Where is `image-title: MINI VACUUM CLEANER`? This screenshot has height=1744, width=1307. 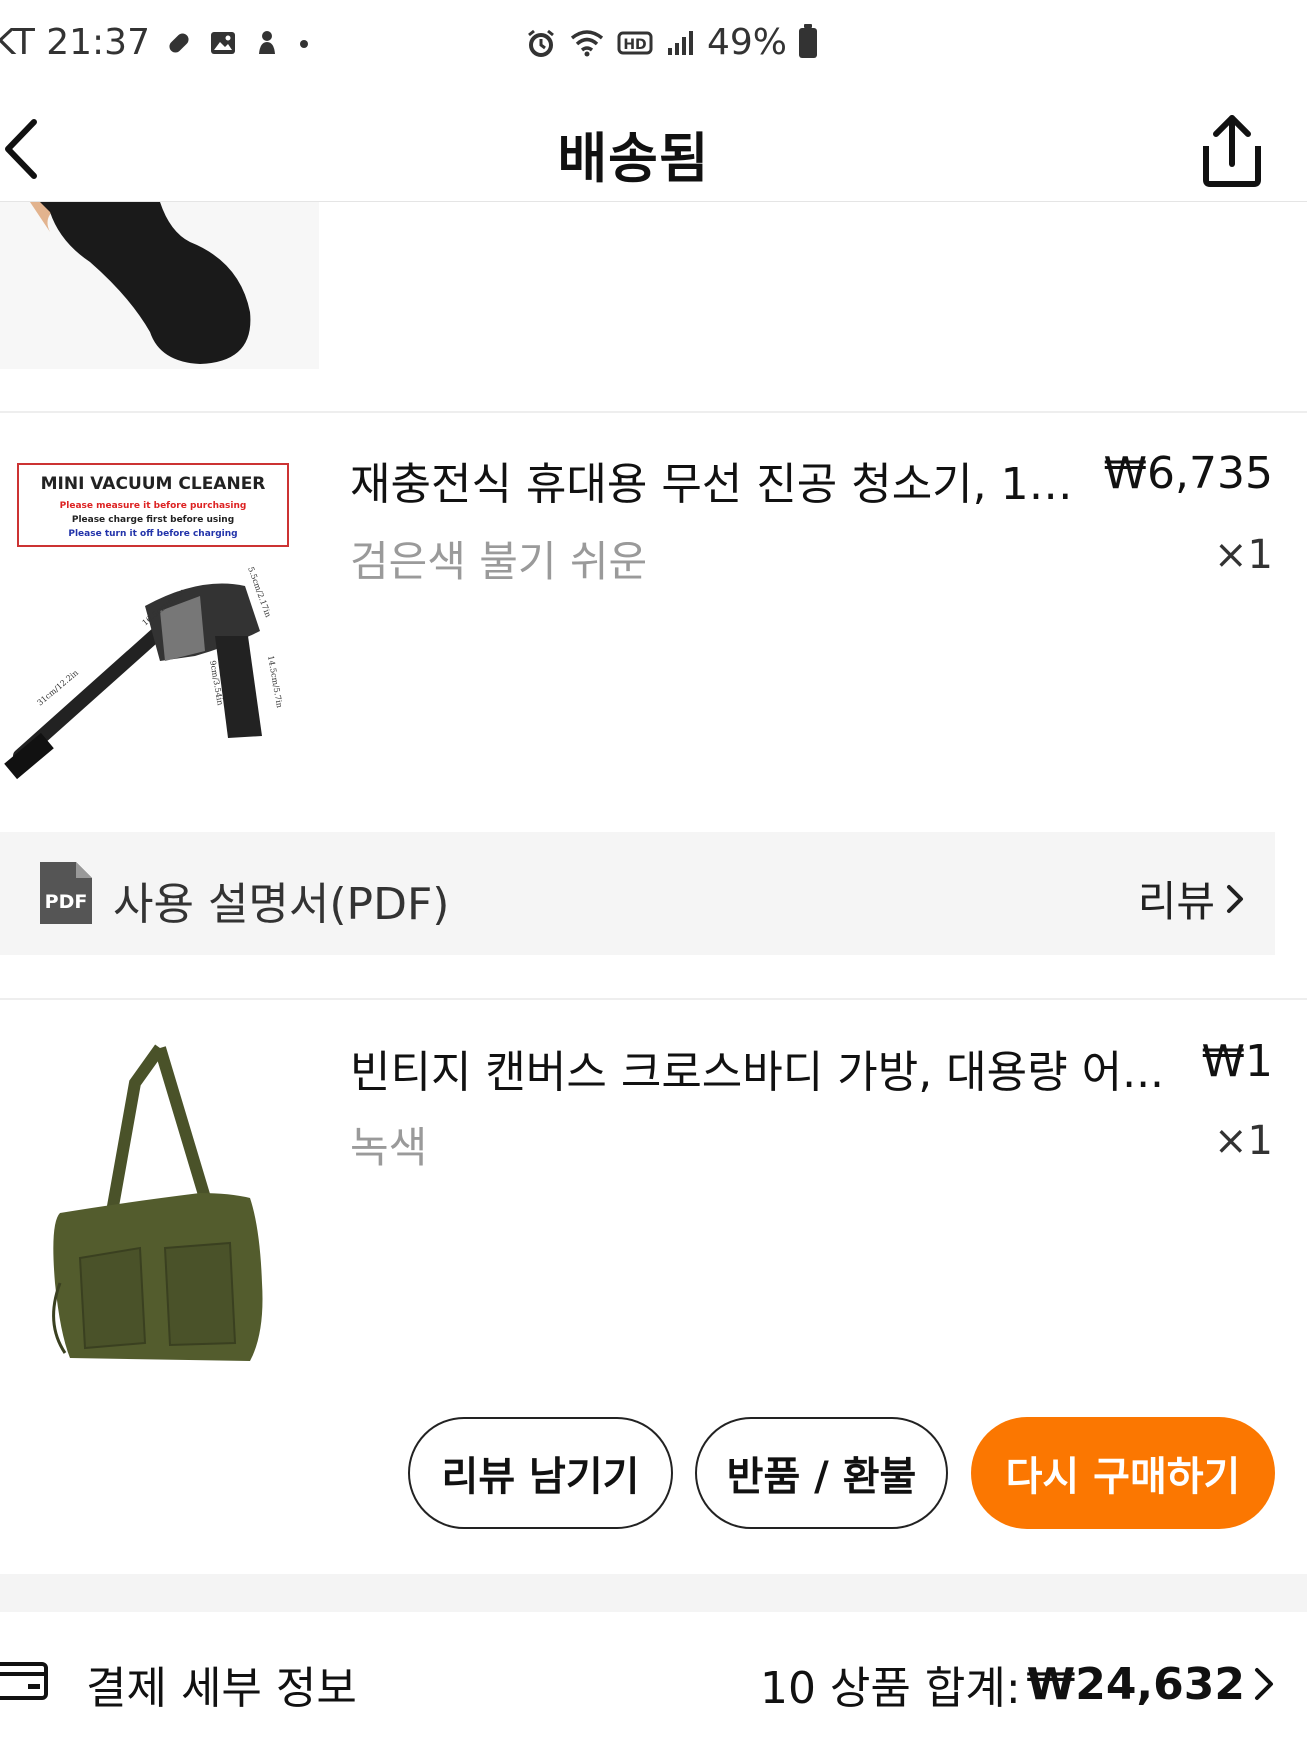 image-title: MINI VACUUM CLEANER is located at coordinates (153, 484).